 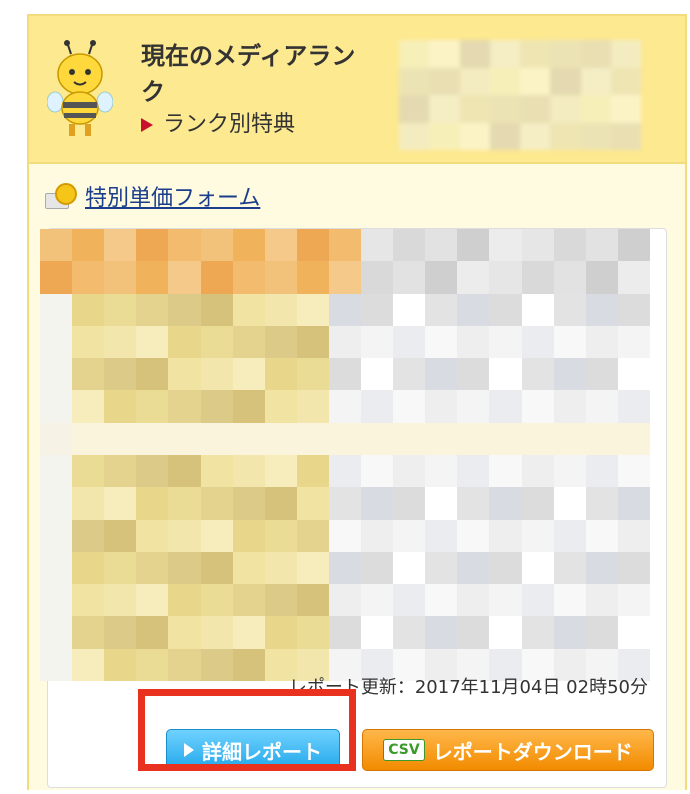 I want to click on highlight-annotation, so click(x=247, y=730).